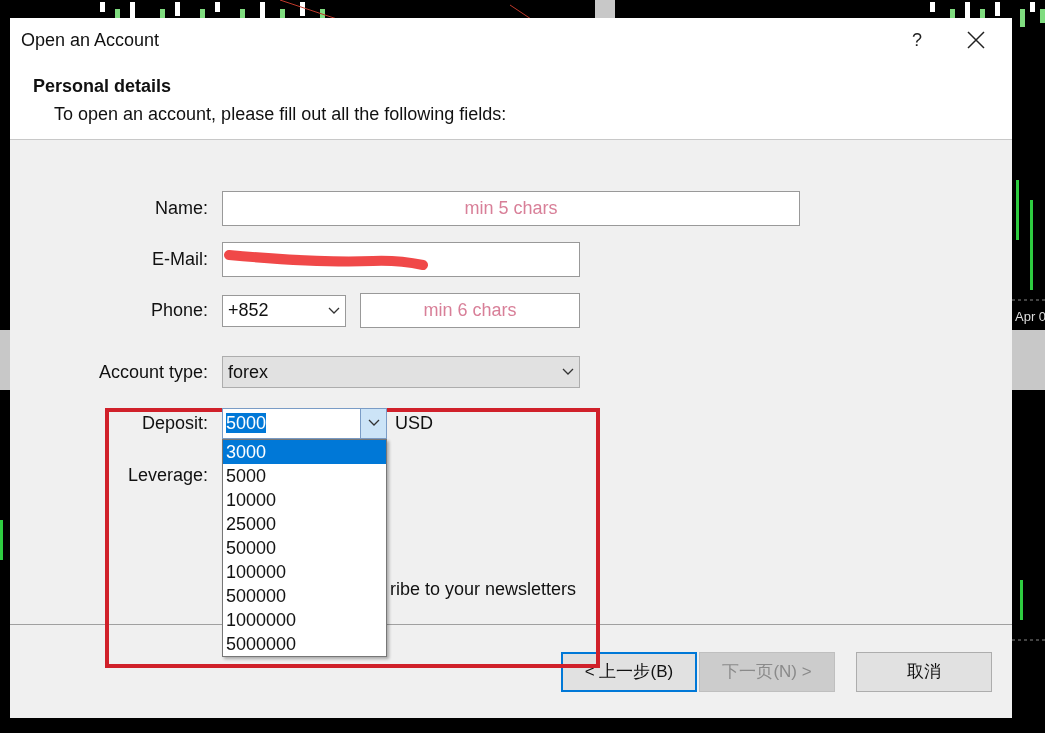  Describe the element at coordinates (976, 40) in the screenshot. I see `close-icon` at that location.